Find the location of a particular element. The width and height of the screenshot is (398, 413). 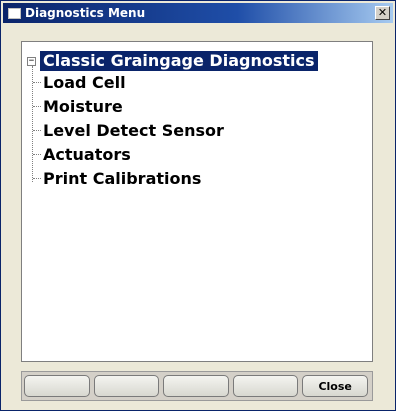

tree-item-print-calibrations: Print Calibrations is located at coordinates (117, 178).